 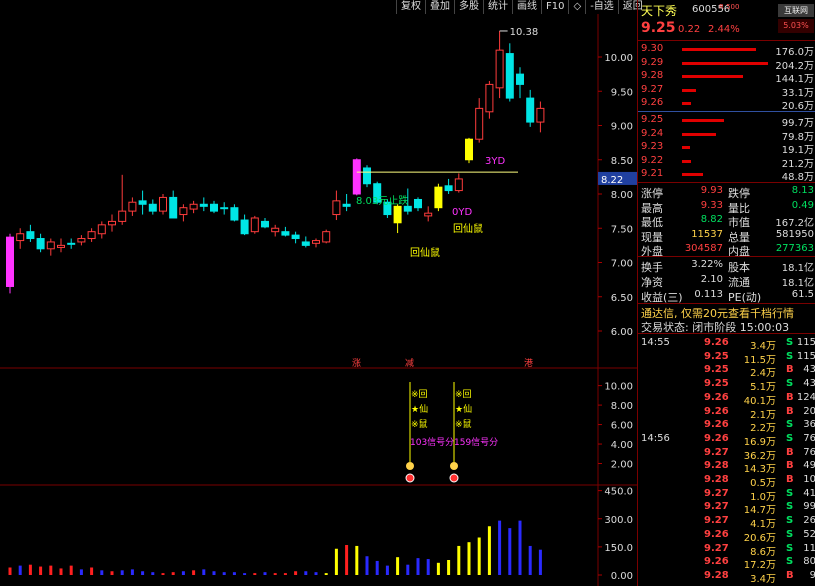 I want to click on signal-tick-label: 4.00, so click(x=622, y=445).